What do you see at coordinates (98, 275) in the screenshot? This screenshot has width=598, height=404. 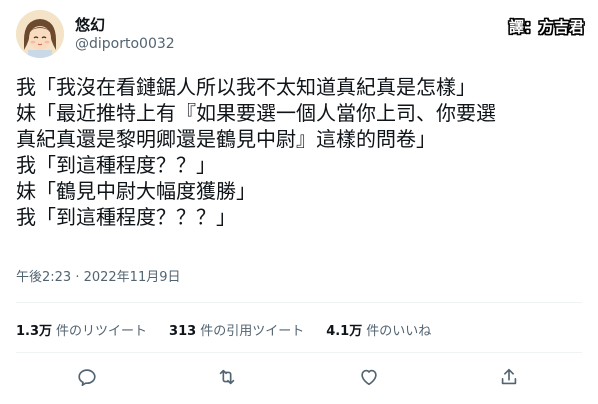 I see `tweet-timestamp: 午後2:23 · 2022年11月9日` at bounding box center [98, 275].